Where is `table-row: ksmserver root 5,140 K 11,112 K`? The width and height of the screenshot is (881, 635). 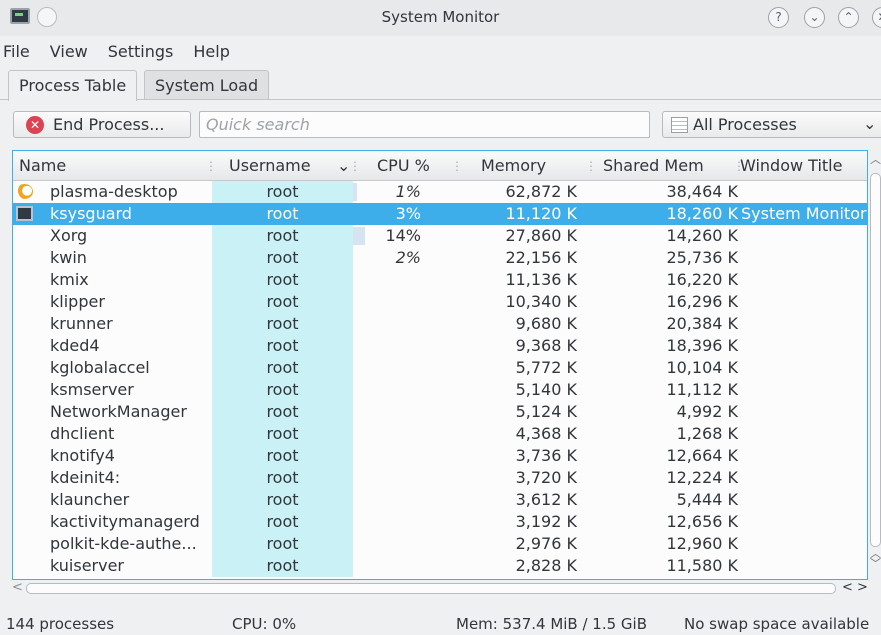
table-row: ksmserver root 5,140 K 11,112 K is located at coordinates (440, 390).